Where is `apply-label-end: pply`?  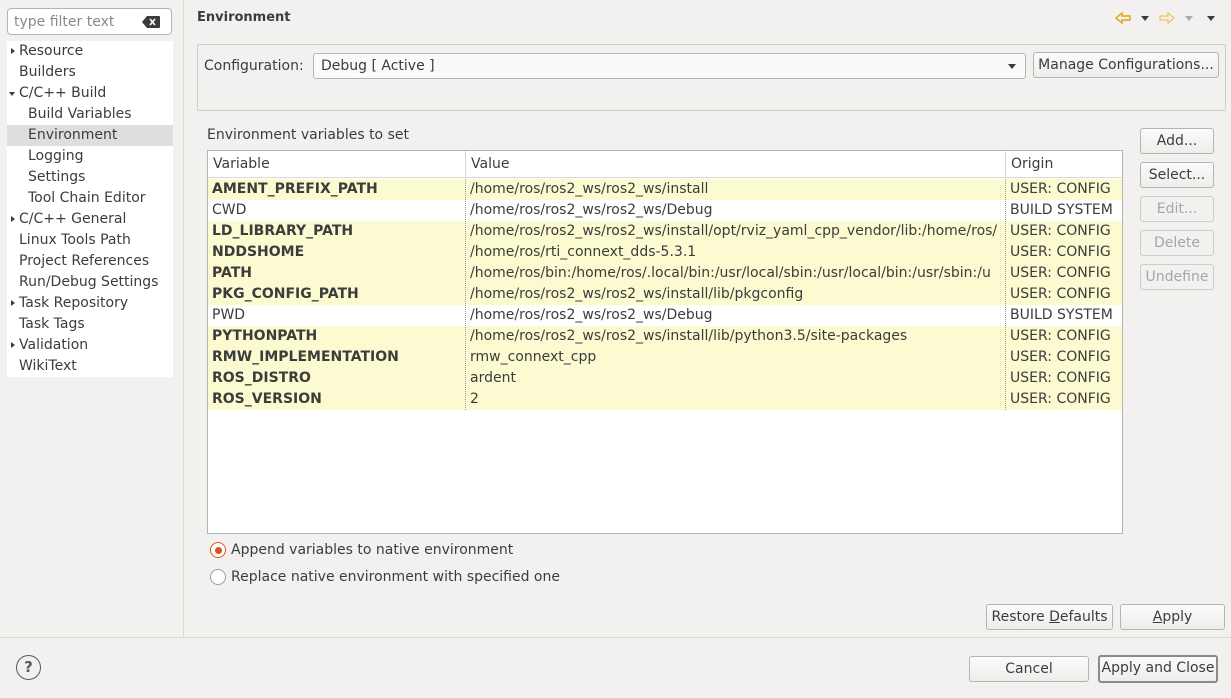
apply-label-end: pply is located at coordinates (1177, 617).